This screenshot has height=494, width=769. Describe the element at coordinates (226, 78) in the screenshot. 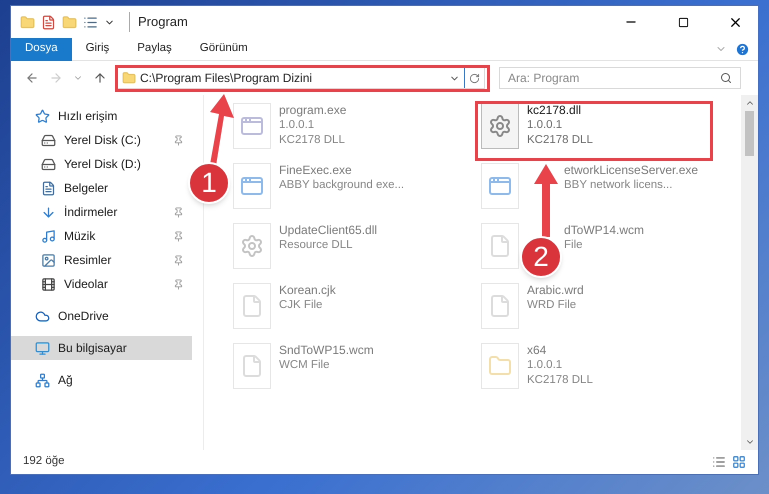

I see `address-path: C:\Program Files\Program Dizini` at that location.